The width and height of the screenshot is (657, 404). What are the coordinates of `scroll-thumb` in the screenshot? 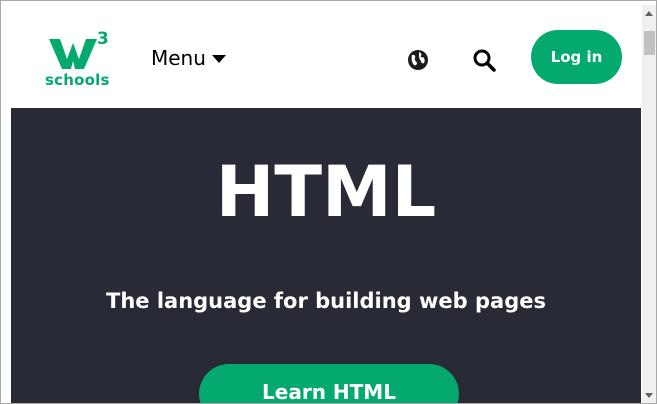 It's located at (649, 43).